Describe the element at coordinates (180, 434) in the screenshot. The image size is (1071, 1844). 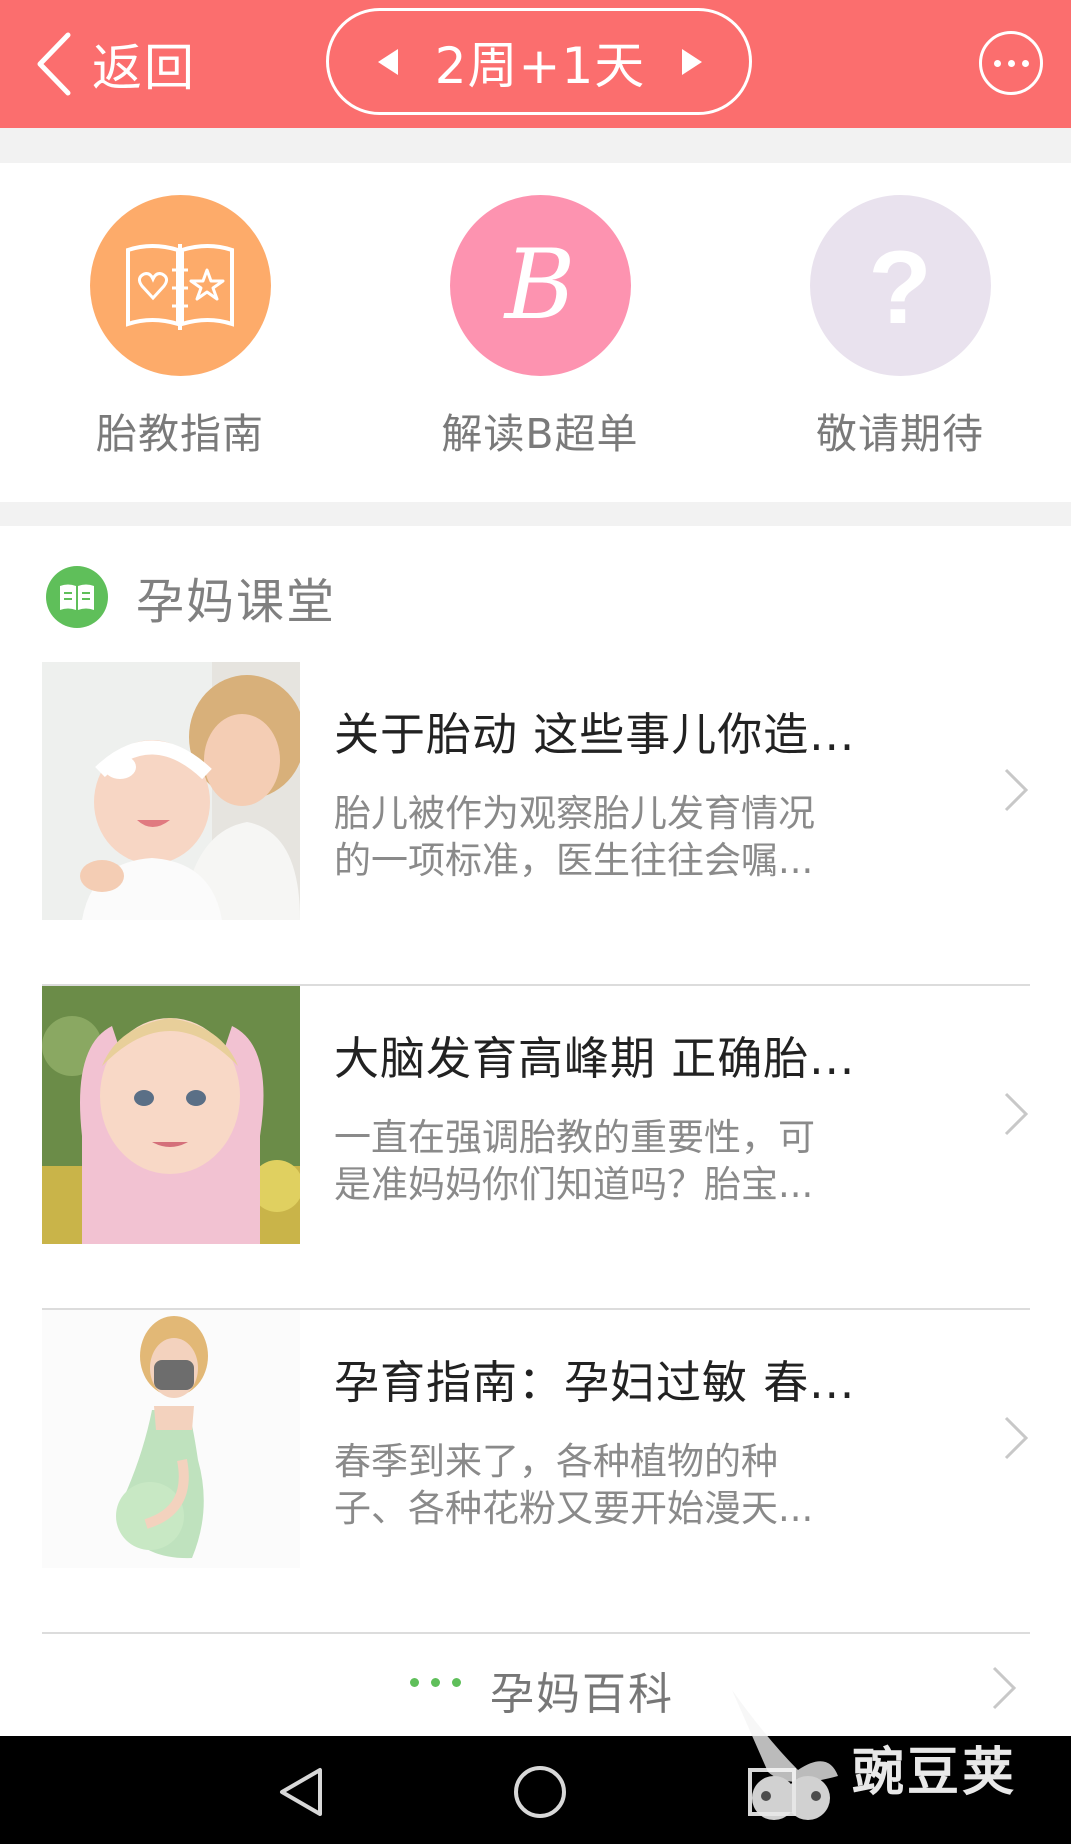
I see `tile-label: 胎教指南` at that location.